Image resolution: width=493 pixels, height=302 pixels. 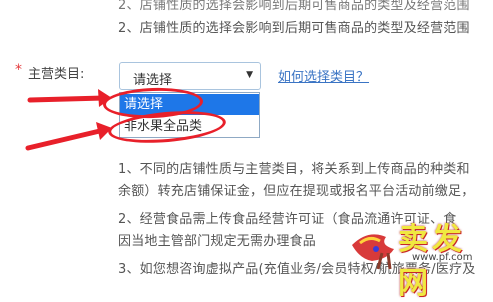 I want to click on note-top-clipped: 2、店铺性质的选择会影响到后期可售商品的类型及经营范围, so click(x=294, y=6).